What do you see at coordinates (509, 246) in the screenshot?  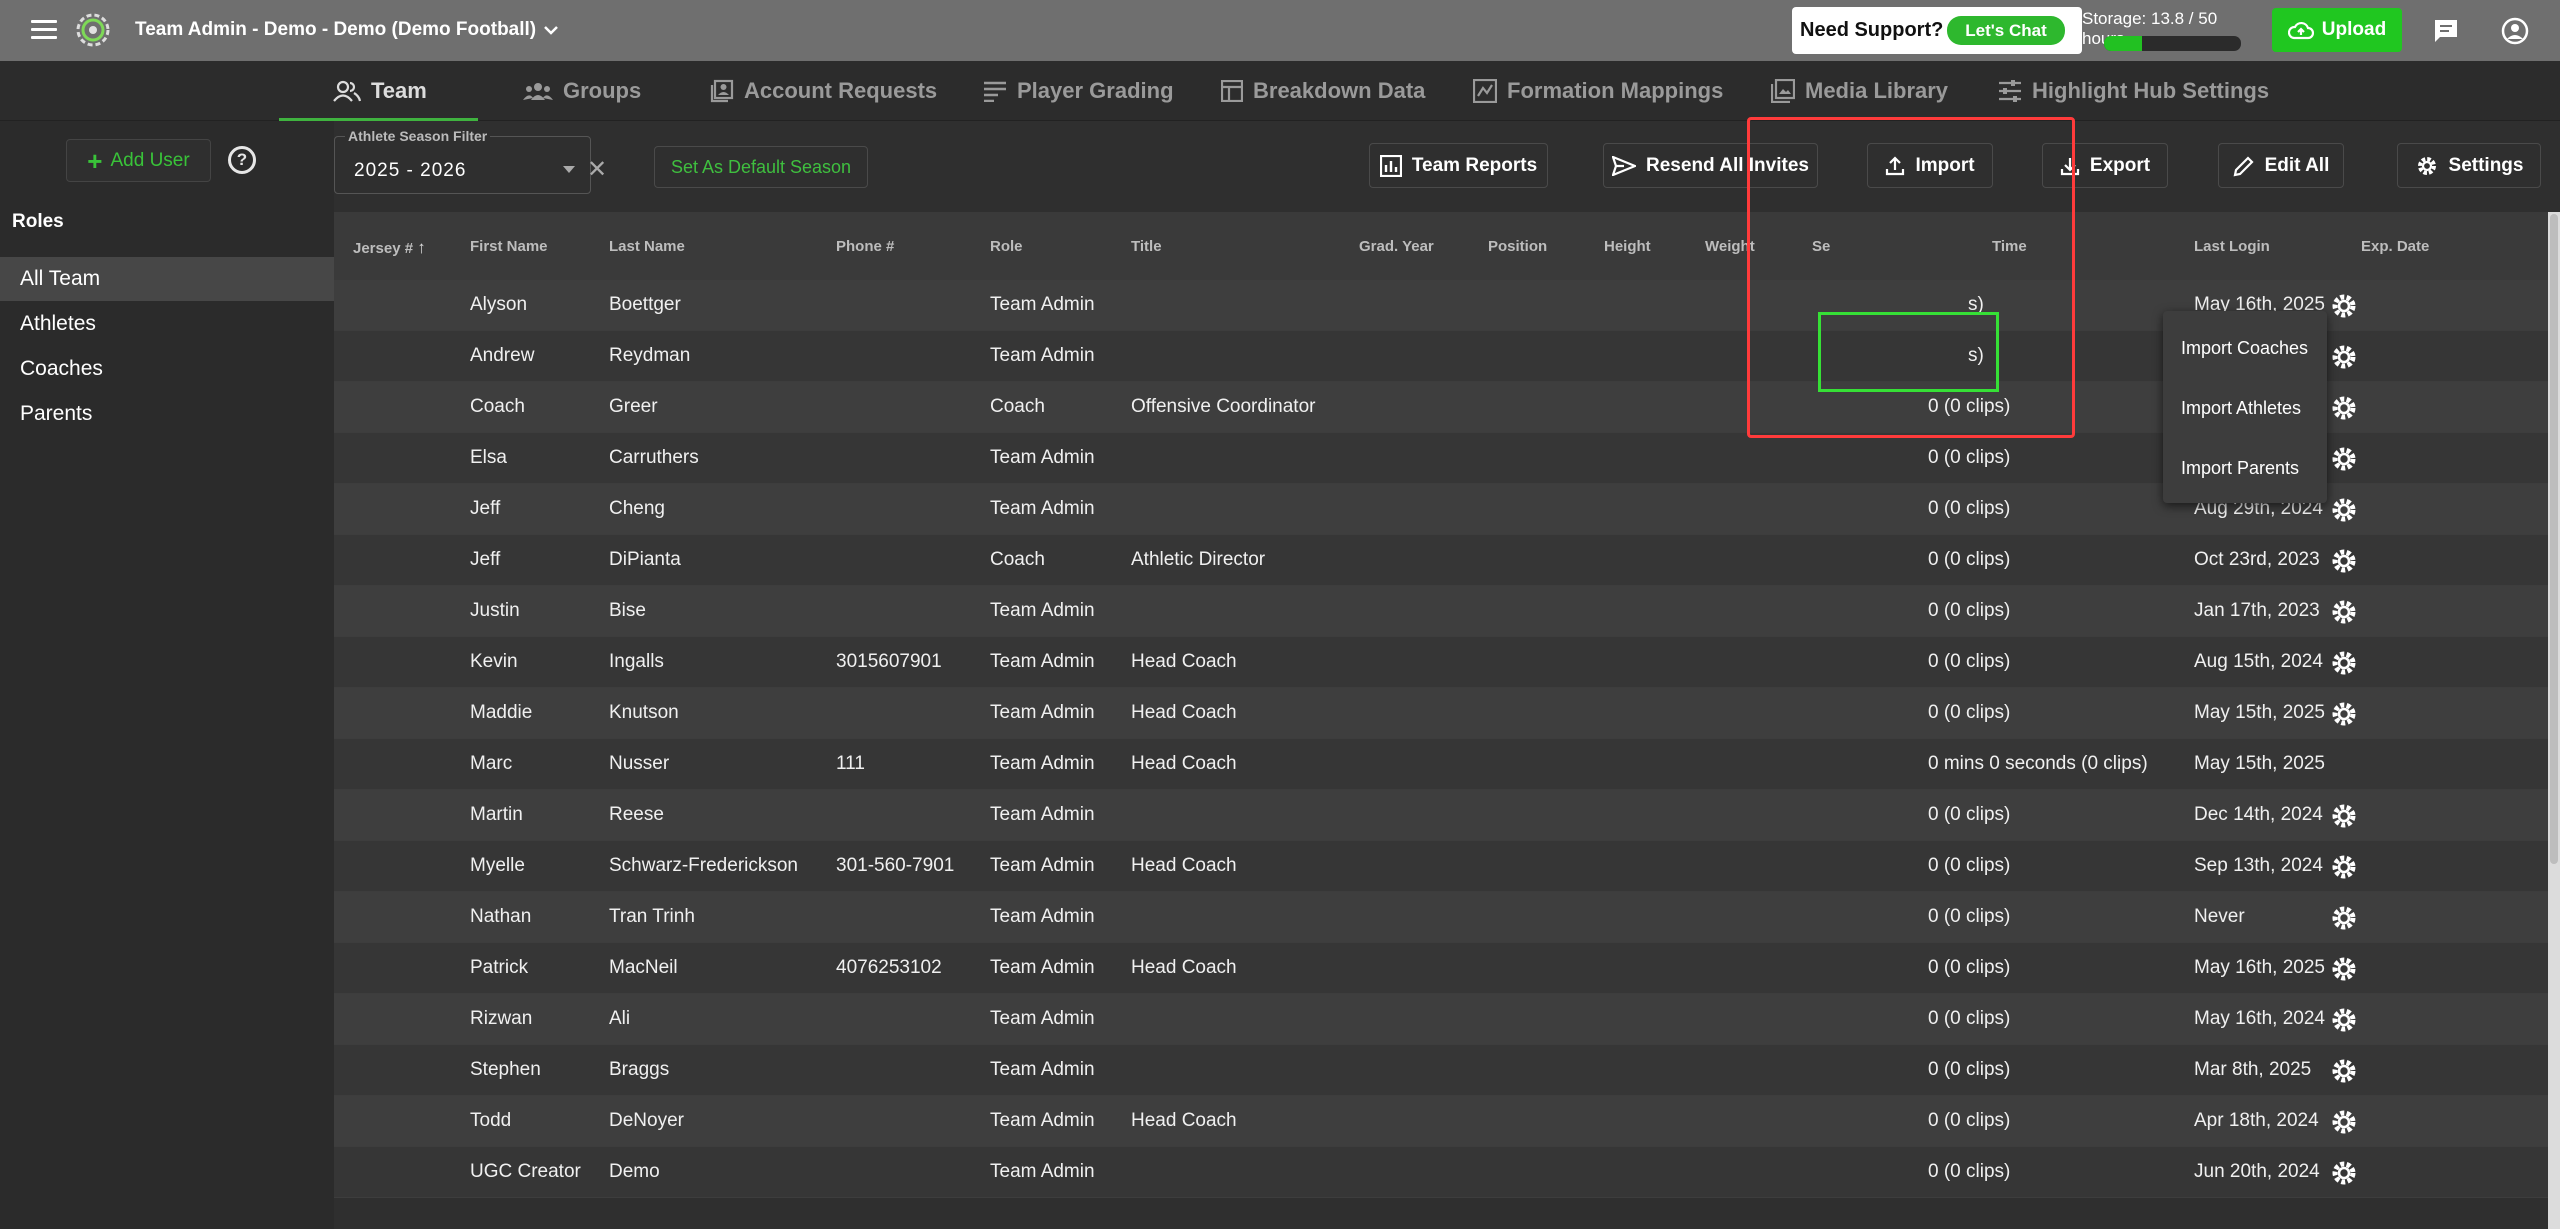 I see `col-first-name: First Name` at bounding box center [509, 246].